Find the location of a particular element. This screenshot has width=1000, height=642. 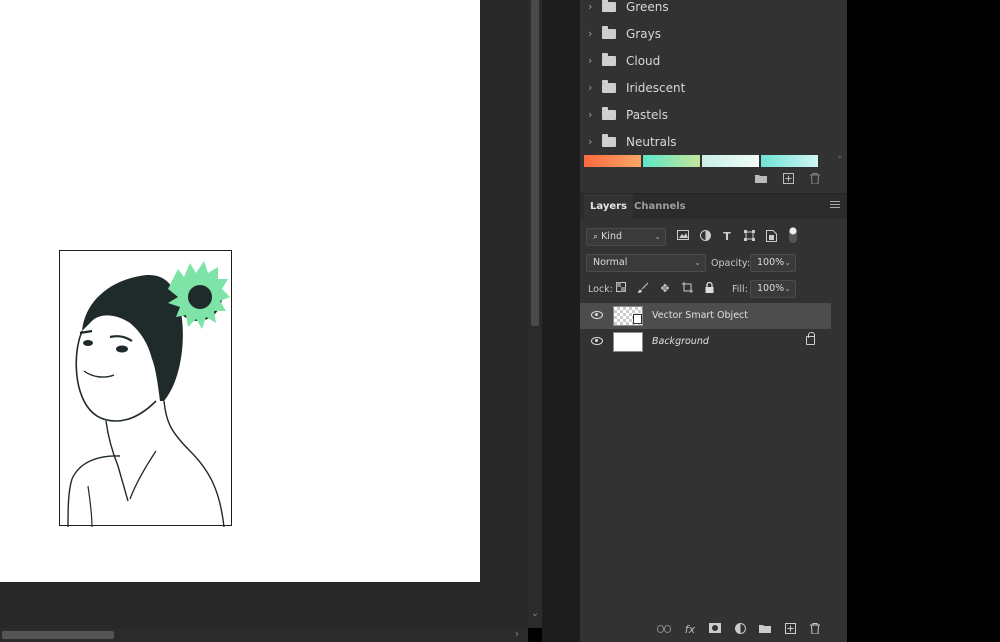

gradient-group-iridescent: › Iridescent is located at coordinates (713, 87).